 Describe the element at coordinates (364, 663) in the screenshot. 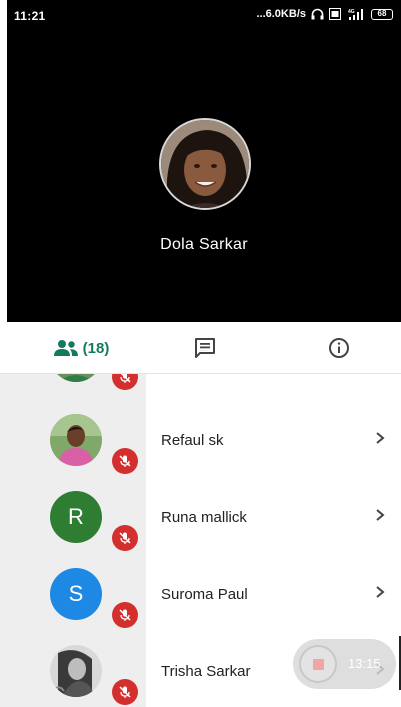

I see `recording-time: 13:15` at that location.